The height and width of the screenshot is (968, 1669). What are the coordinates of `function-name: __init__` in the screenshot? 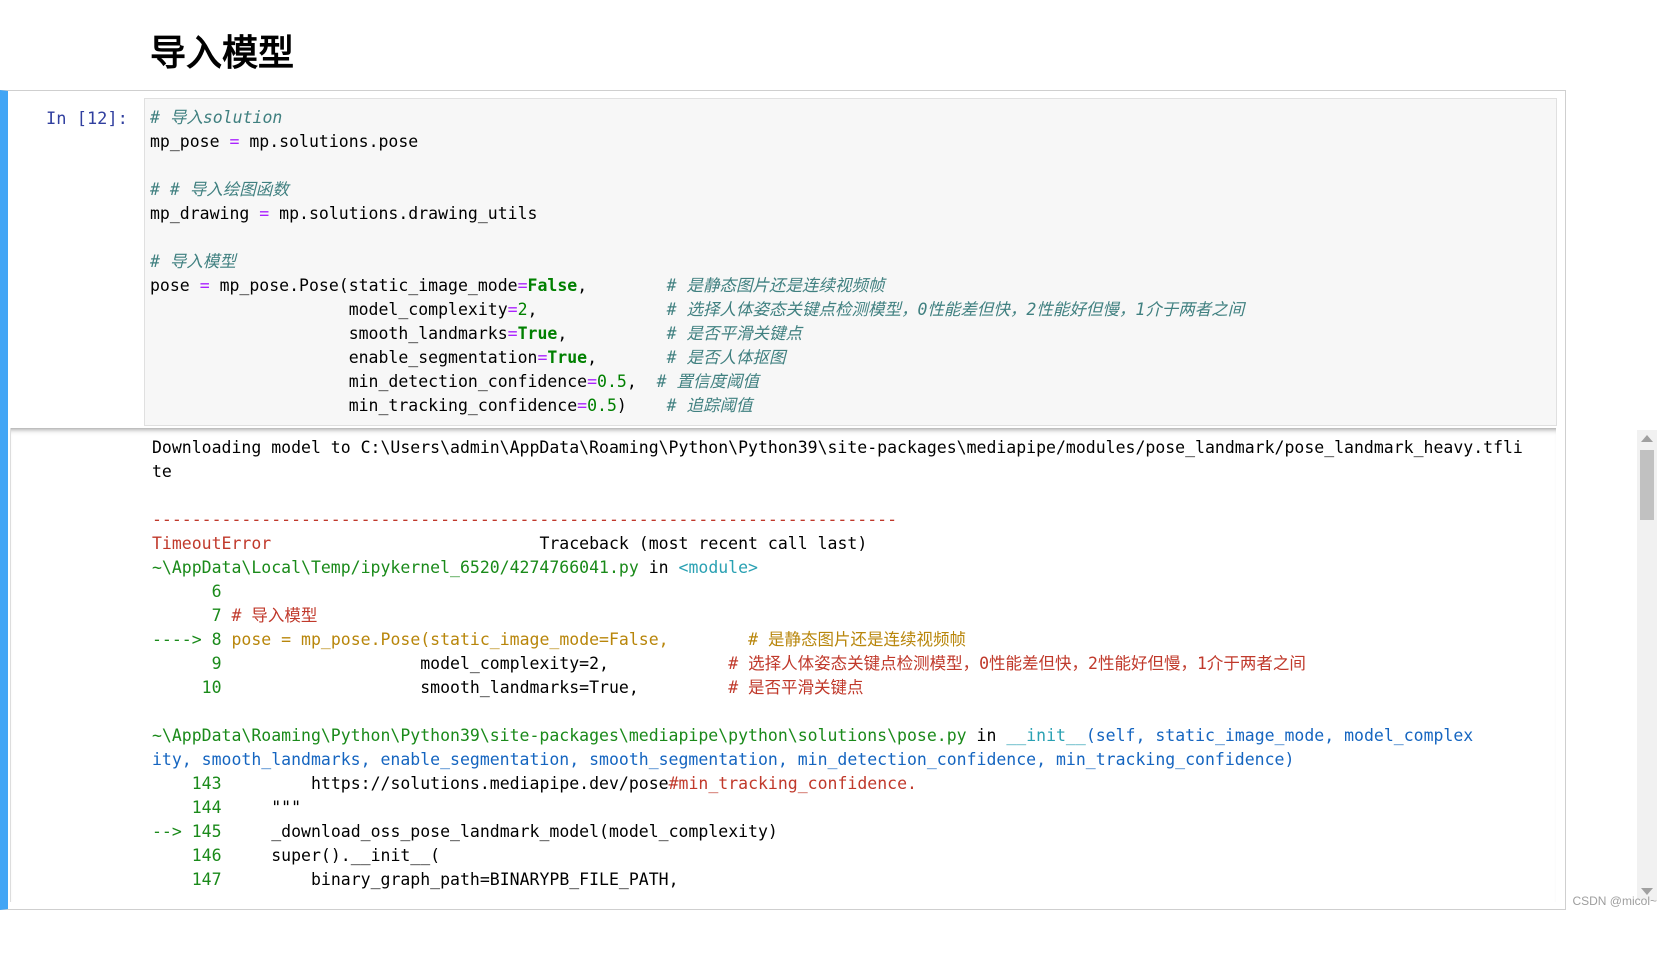 It's located at (1046, 735).